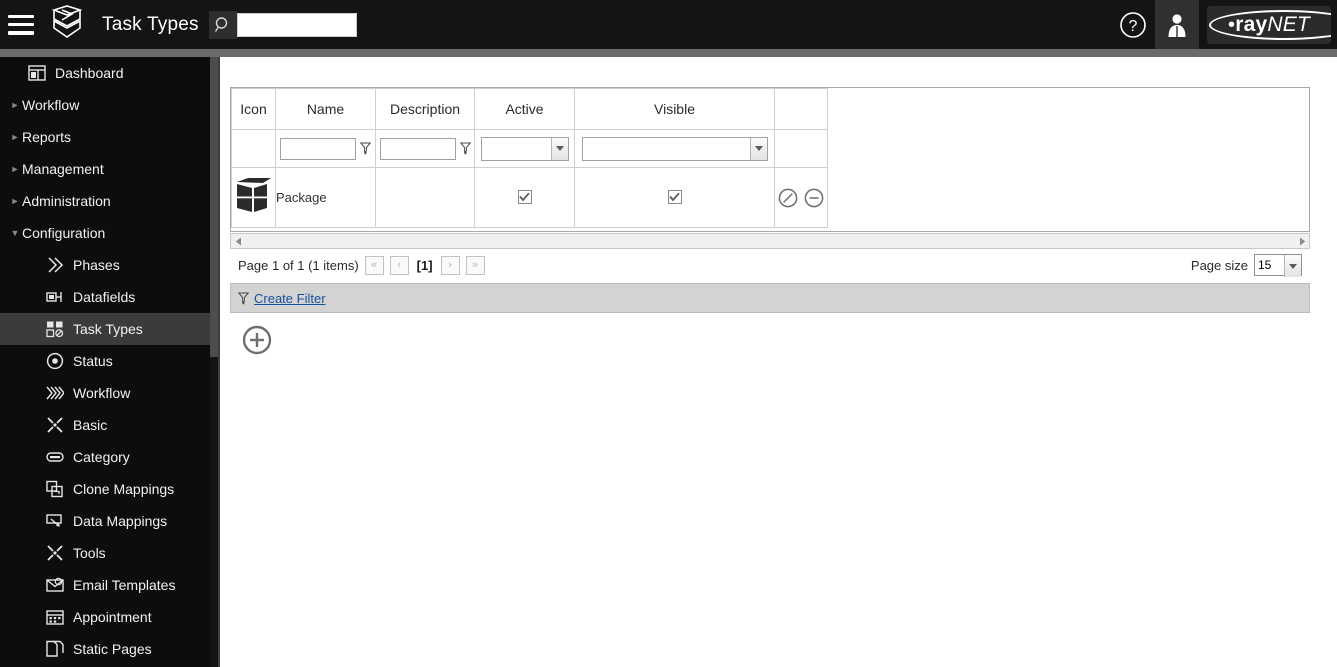 The width and height of the screenshot is (1337, 667). I want to click on task-types-icon, so click(55, 329).